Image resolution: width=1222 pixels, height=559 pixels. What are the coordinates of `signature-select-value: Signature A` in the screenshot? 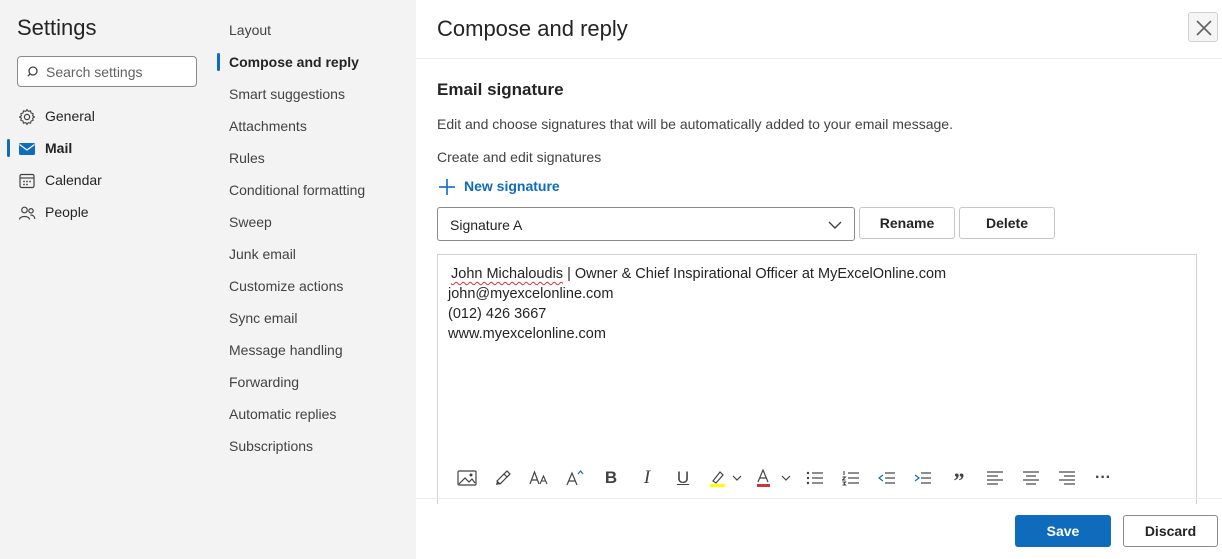 It's located at (486, 225).